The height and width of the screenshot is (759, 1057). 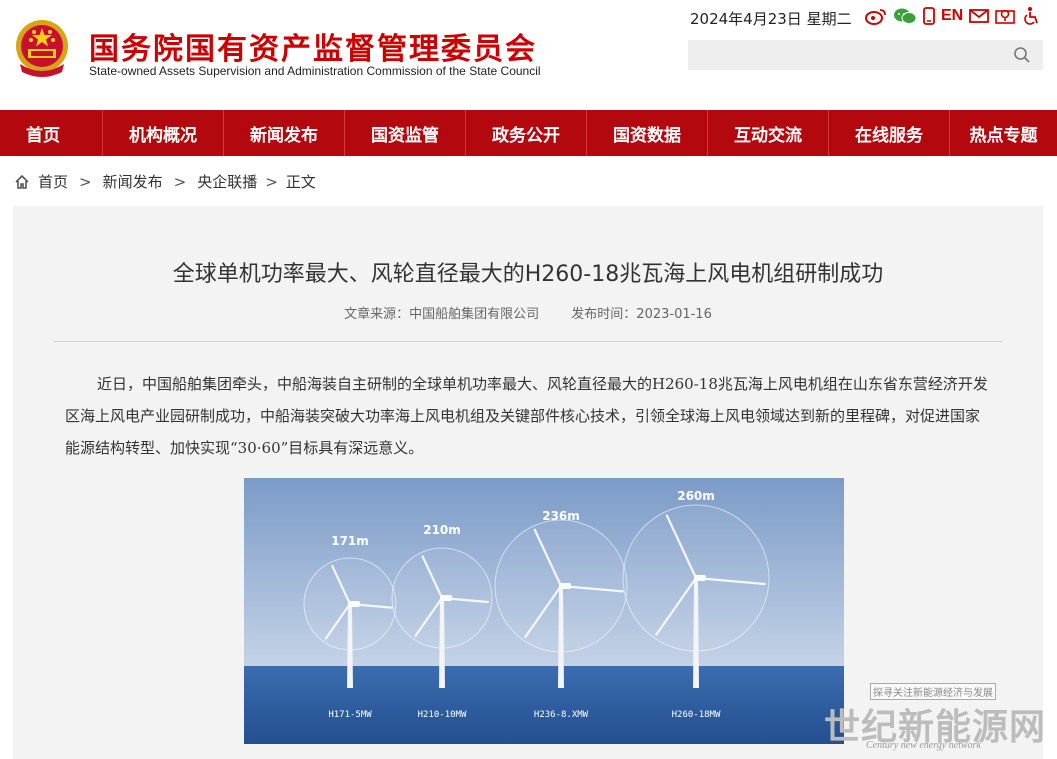 What do you see at coordinates (1005, 16) in the screenshot?
I see `location-icon` at bounding box center [1005, 16].